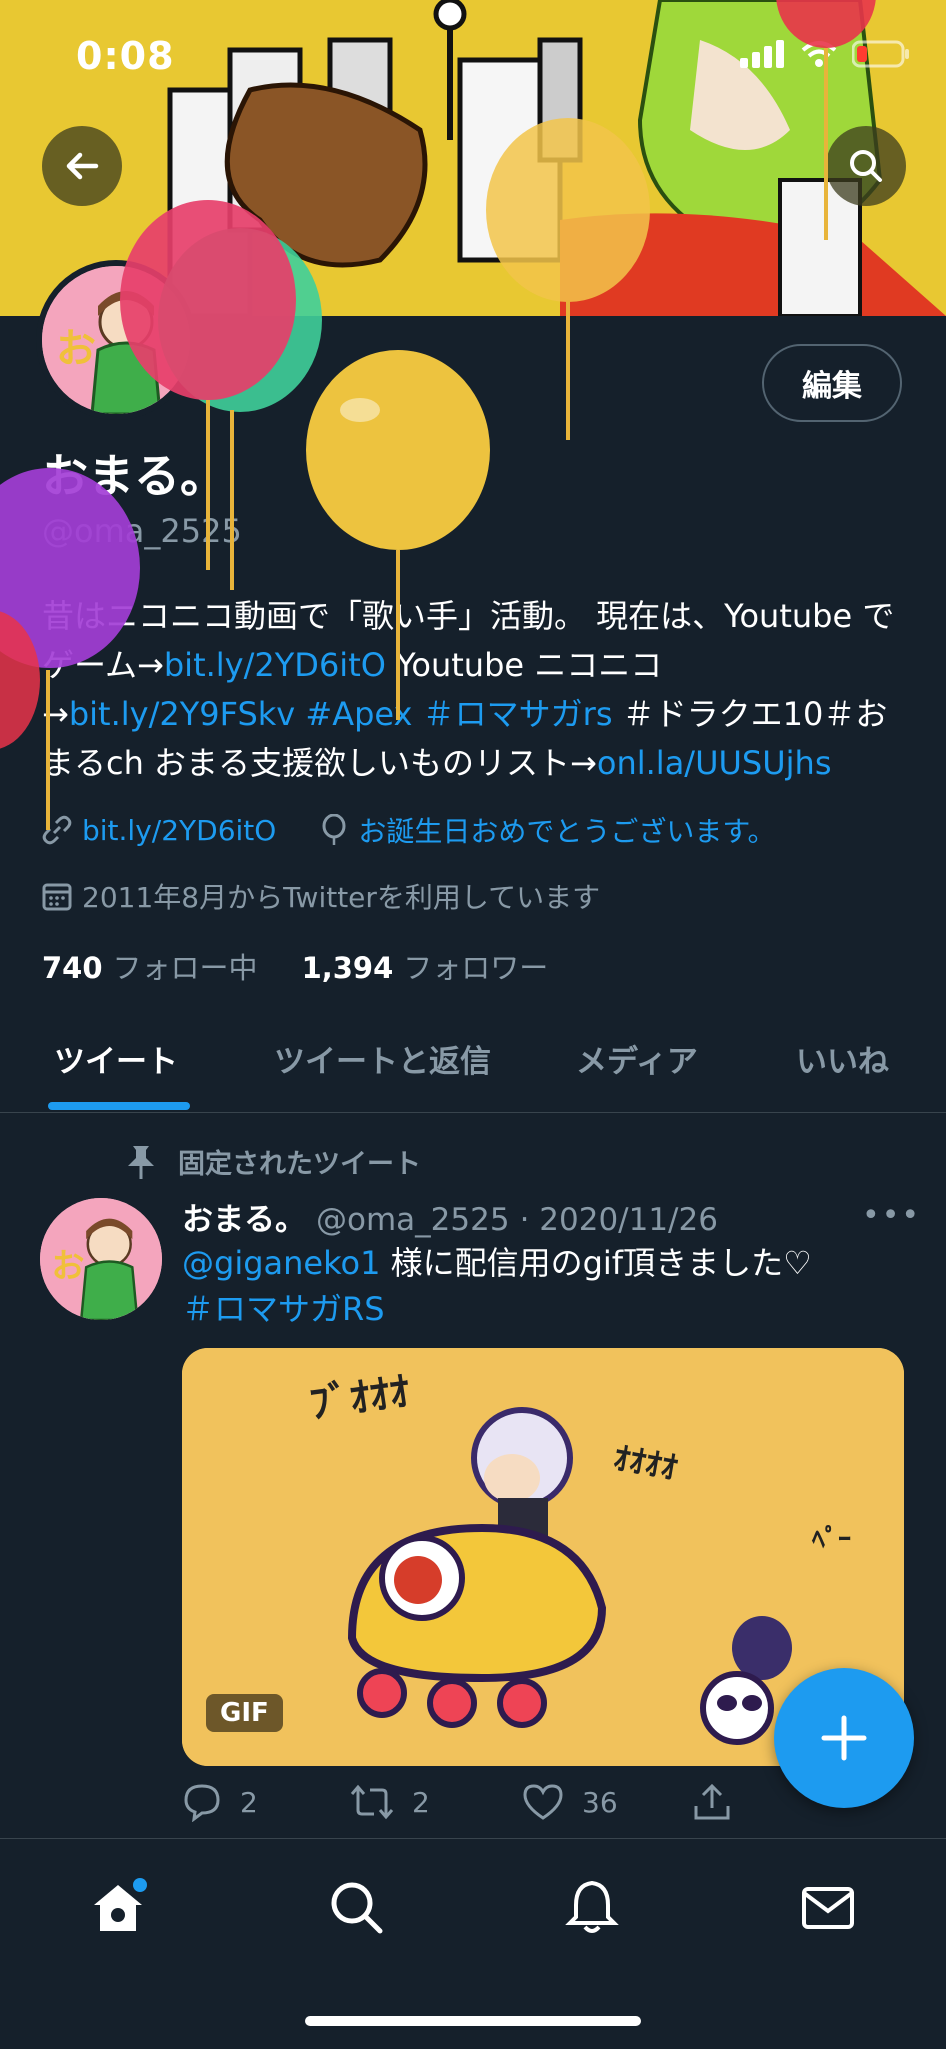 This screenshot has height=2049, width=946. What do you see at coordinates (119, 1106) in the screenshot?
I see `active-tab-indicator` at bounding box center [119, 1106].